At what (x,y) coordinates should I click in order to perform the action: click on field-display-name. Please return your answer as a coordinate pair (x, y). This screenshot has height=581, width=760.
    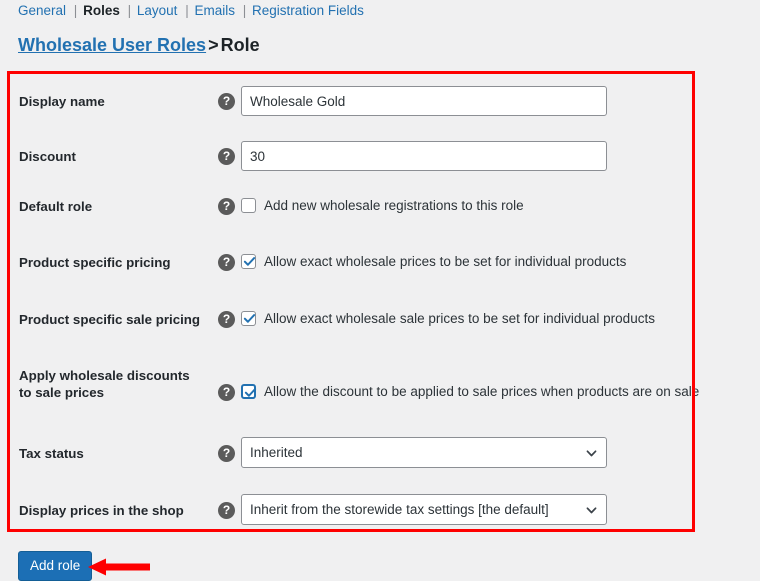
    Looking at the image, I should click on (424, 101).